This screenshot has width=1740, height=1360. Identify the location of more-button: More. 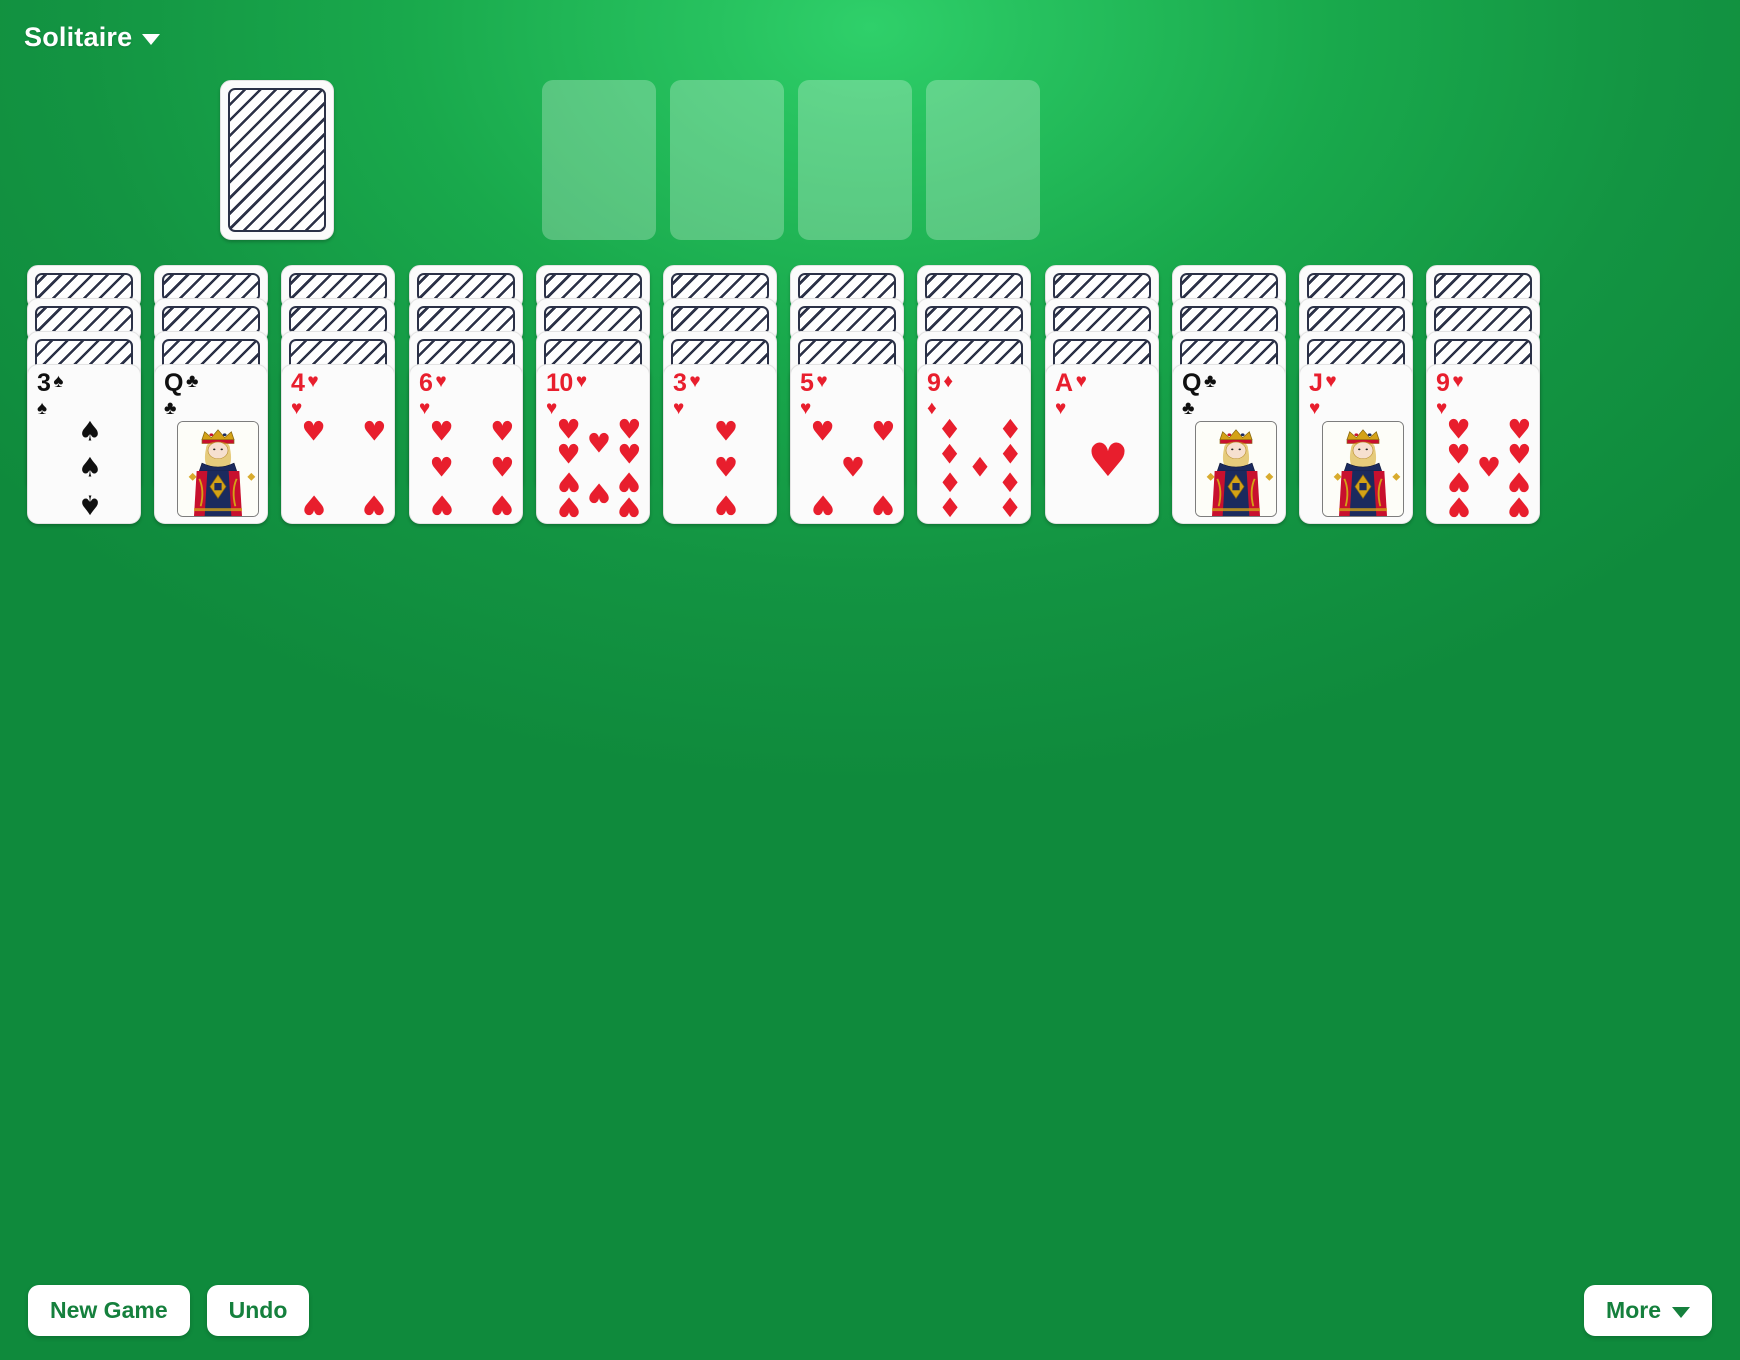
(1648, 1310).